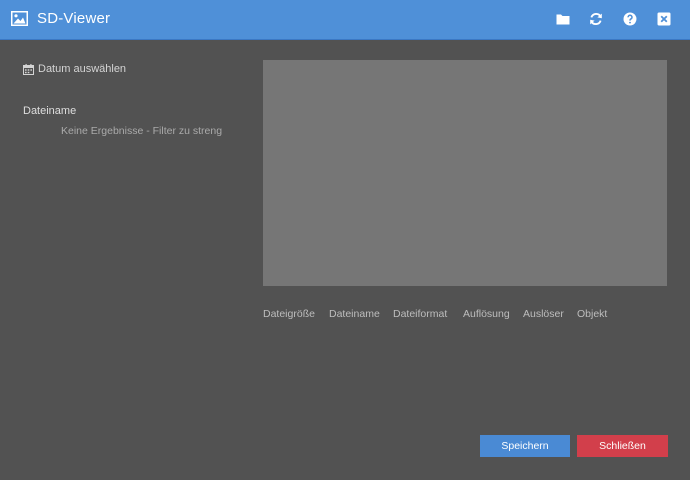 This screenshot has height=480, width=690. I want to click on close-icon, so click(664, 19).